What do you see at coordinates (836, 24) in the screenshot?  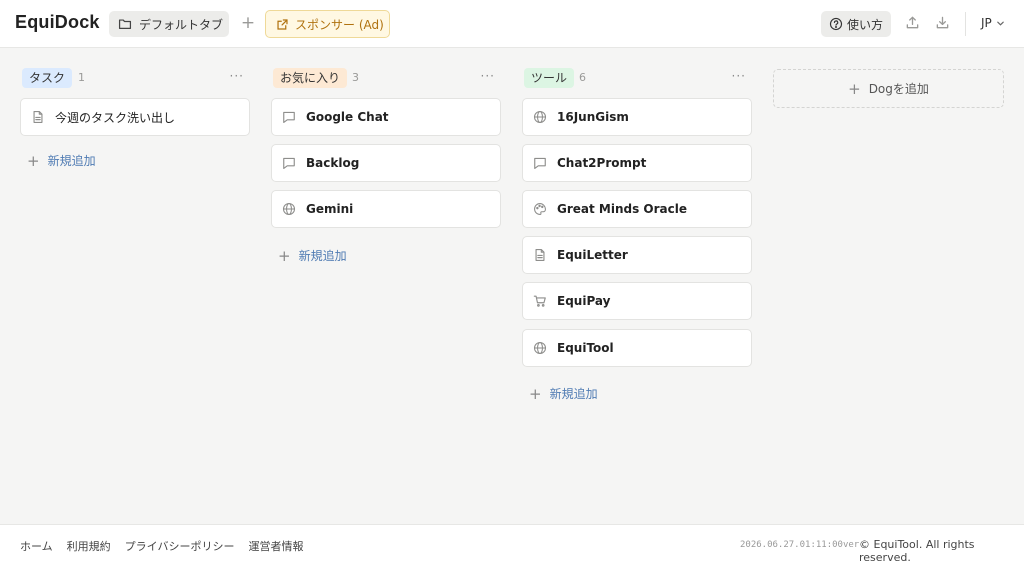 I see `question-circle-icon` at bounding box center [836, 24].